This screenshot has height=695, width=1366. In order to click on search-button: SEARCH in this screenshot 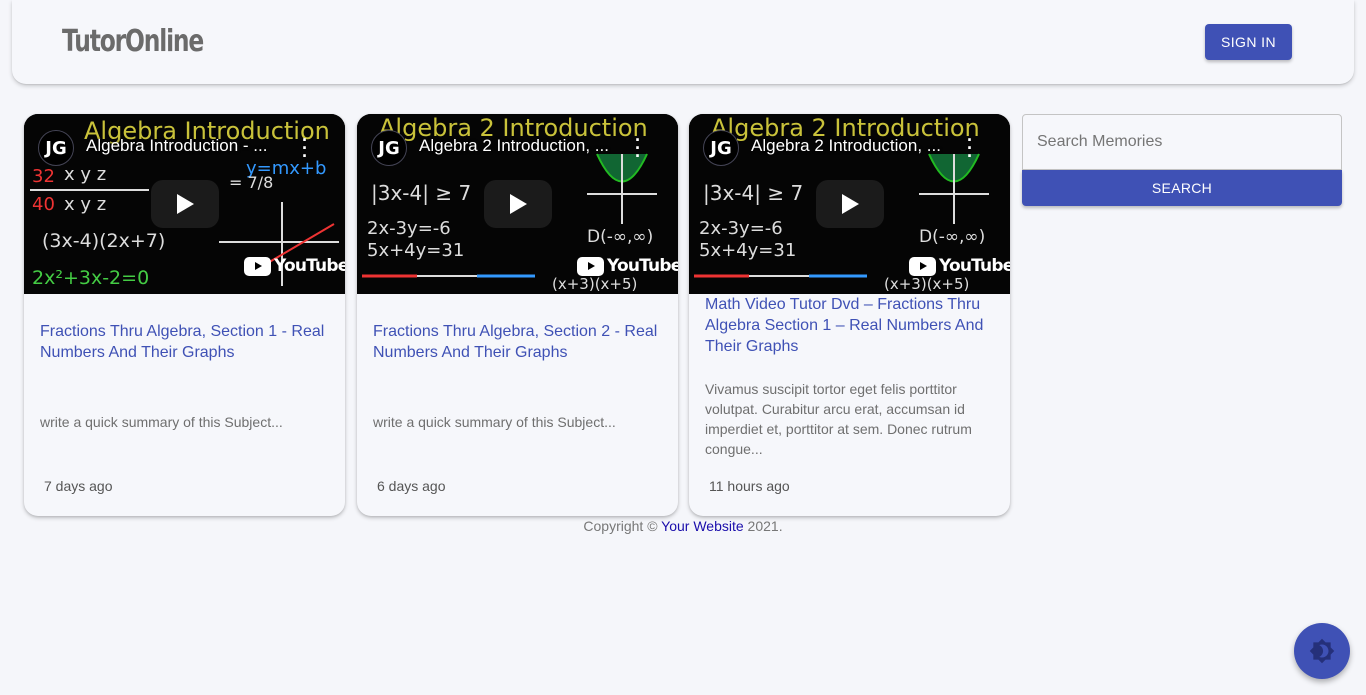, I will do `click(1182, 188)`.